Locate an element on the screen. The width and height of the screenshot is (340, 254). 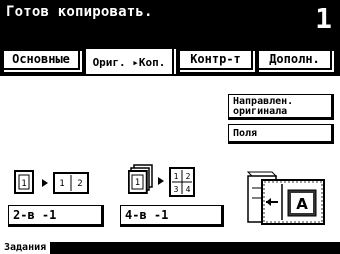
tab-bar: Основные Ориг. ▸Коп. Контр-т Дополн. is located at coordinates (170, 59).